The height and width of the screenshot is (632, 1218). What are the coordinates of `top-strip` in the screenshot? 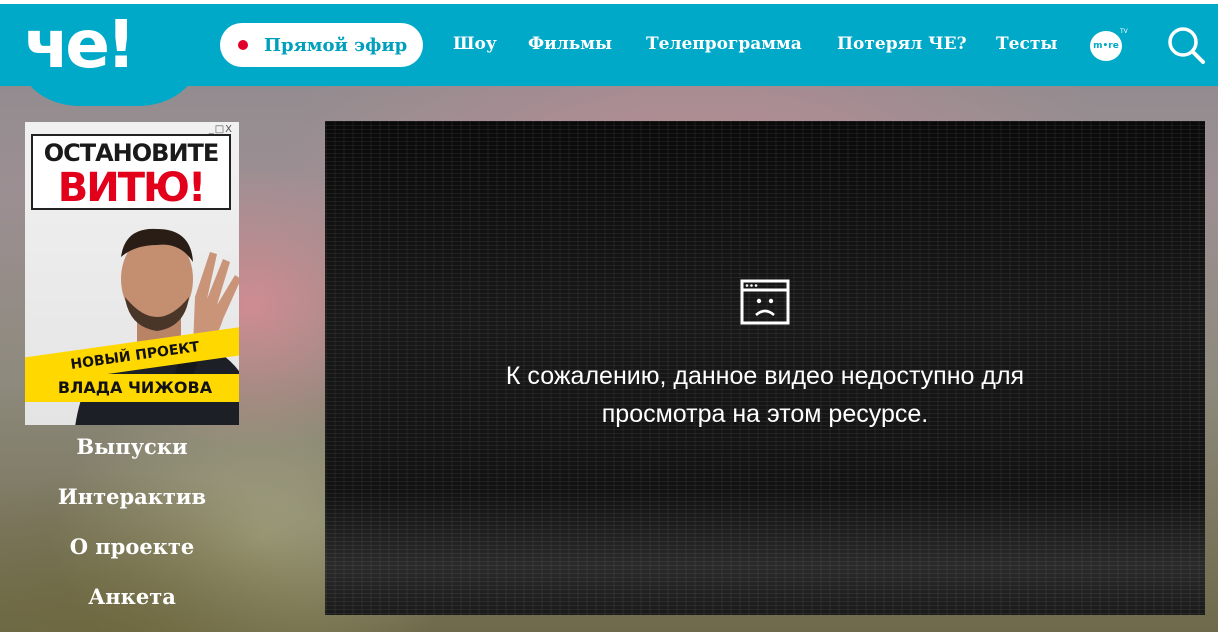 It's located at (609, 2).